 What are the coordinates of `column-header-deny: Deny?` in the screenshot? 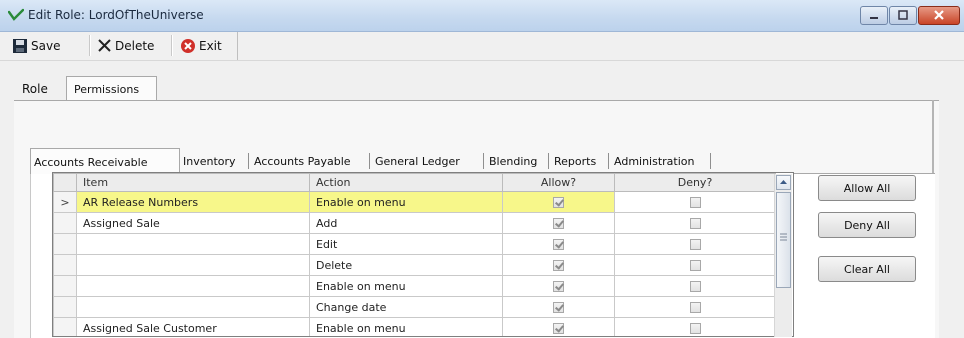 It's located at (695, 182).